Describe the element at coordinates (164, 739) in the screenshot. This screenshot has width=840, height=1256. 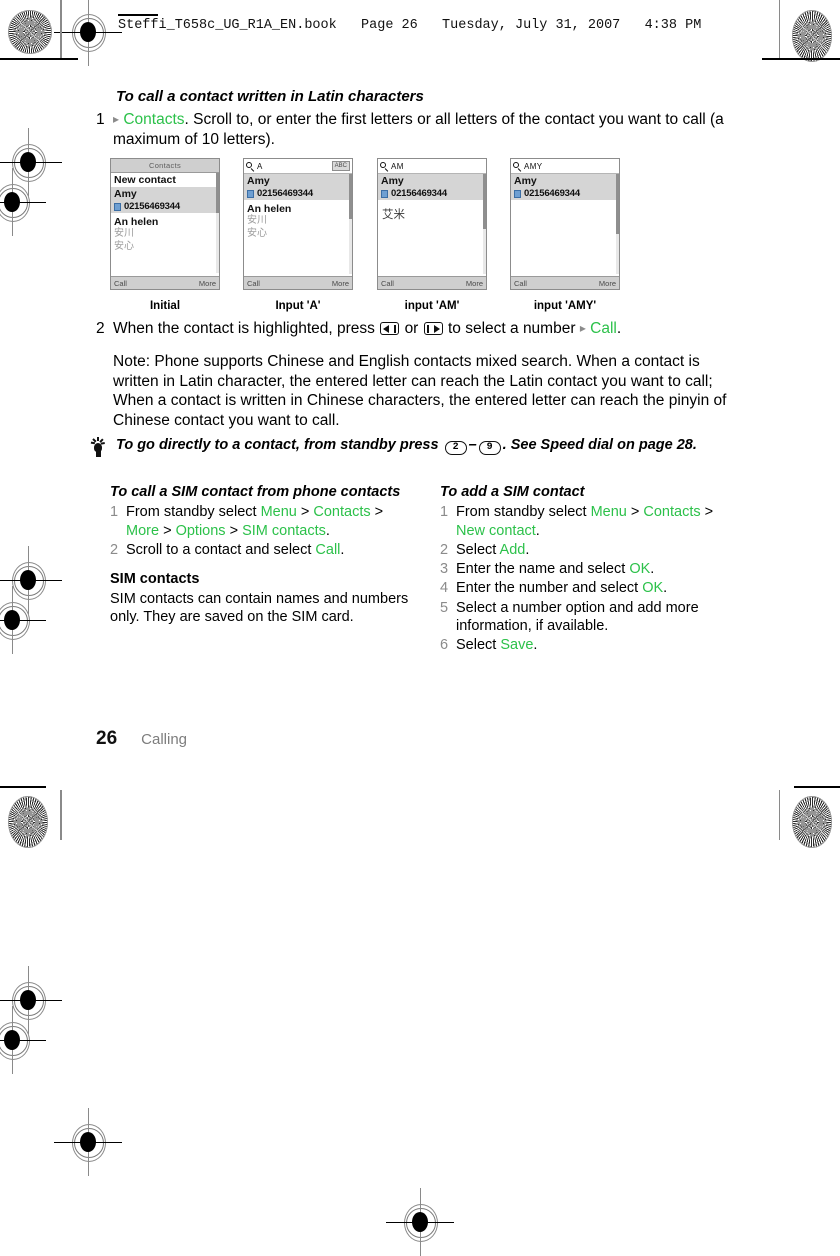
I see `footer-chapter: Calling` at that location.